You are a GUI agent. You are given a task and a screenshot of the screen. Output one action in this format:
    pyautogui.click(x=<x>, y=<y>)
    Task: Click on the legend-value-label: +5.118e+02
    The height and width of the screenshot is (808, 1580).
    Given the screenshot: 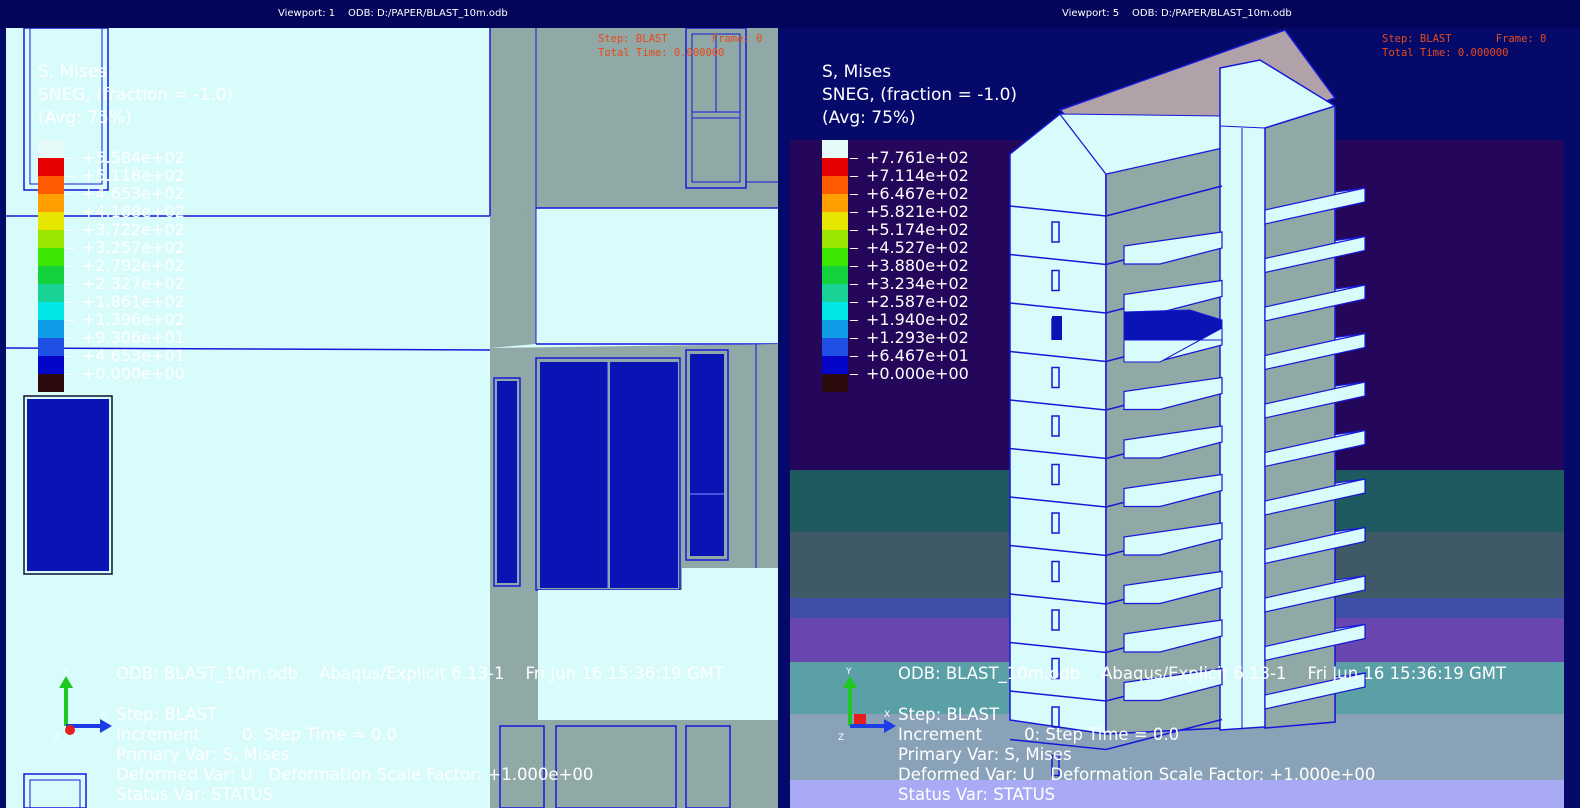 What is the action you would take?
    pyautogui.click(x=133, y=175)
    